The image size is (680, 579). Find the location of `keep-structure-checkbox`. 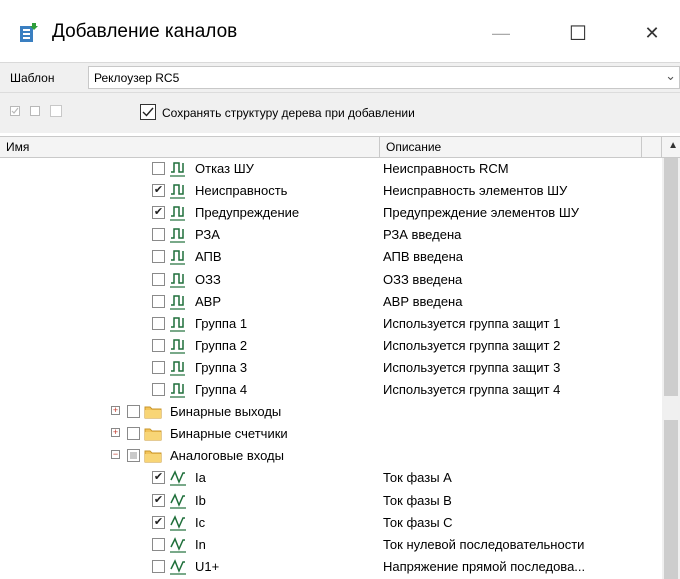

keep-structure-checkbox is located at coordinates (148, 112).